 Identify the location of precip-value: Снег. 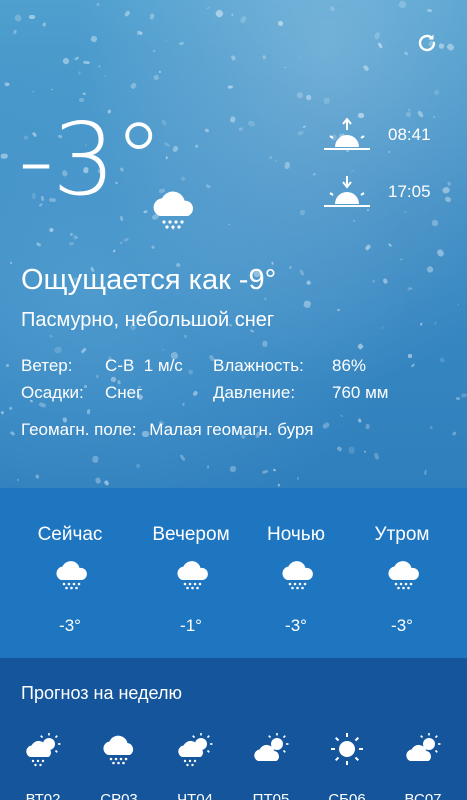
(124, 392).